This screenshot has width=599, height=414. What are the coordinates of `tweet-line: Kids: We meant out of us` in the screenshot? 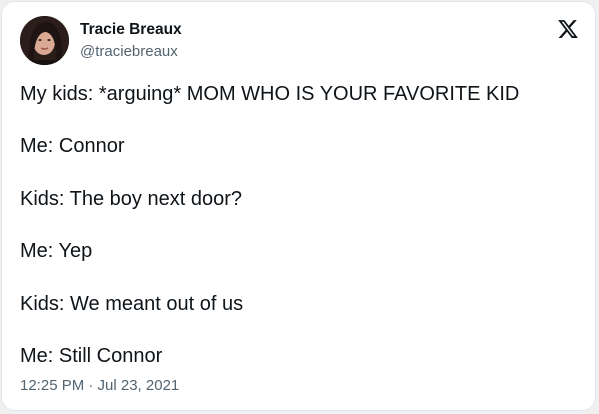 It's located at (132, 304).